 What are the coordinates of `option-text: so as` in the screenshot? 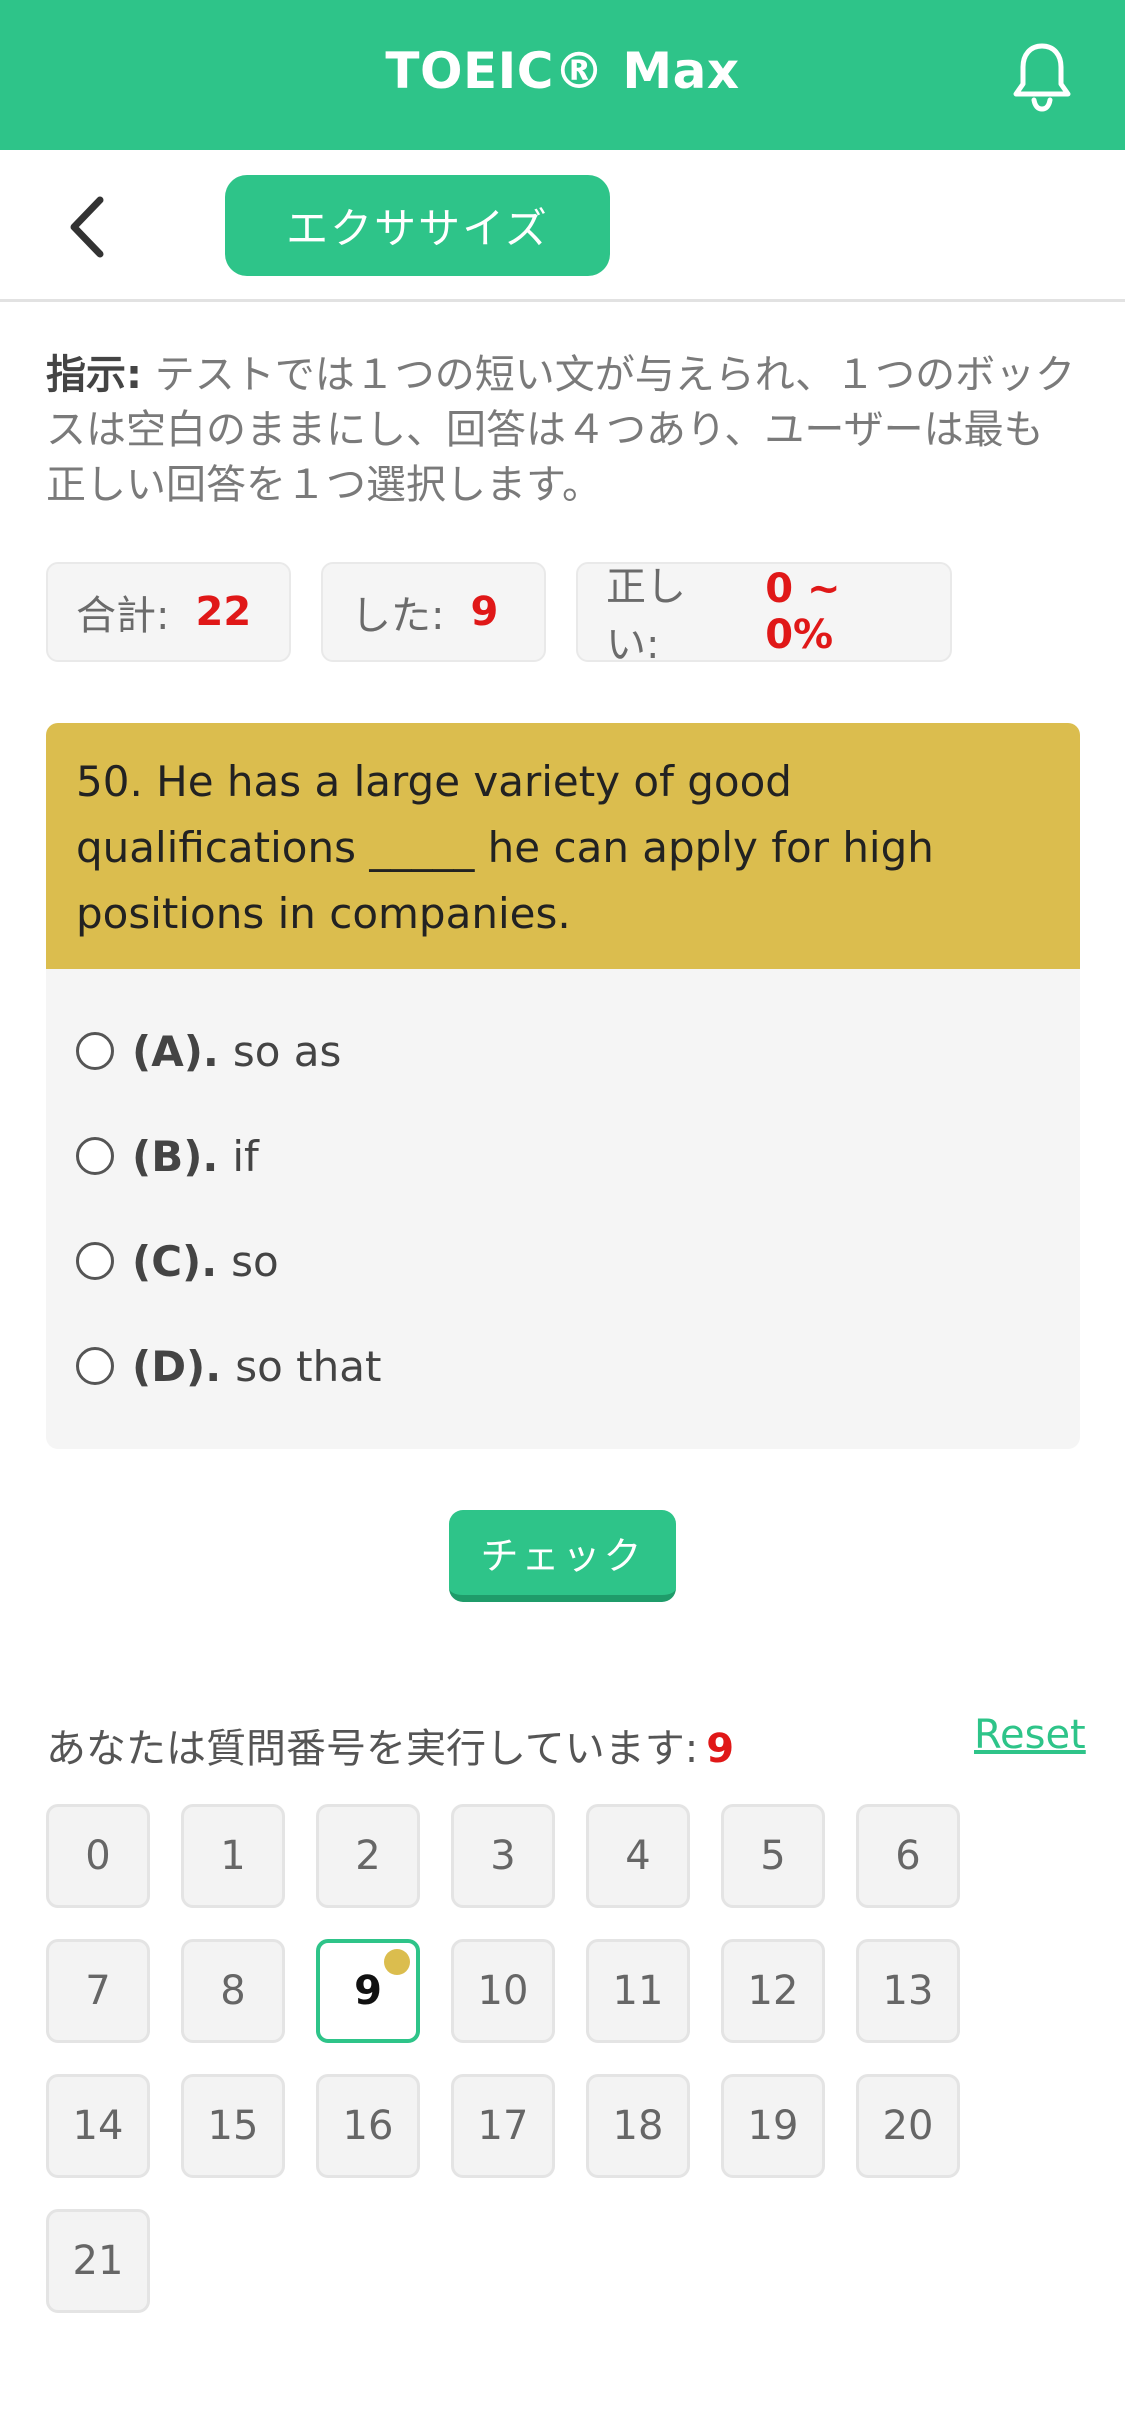 It's located at (287, 1051).